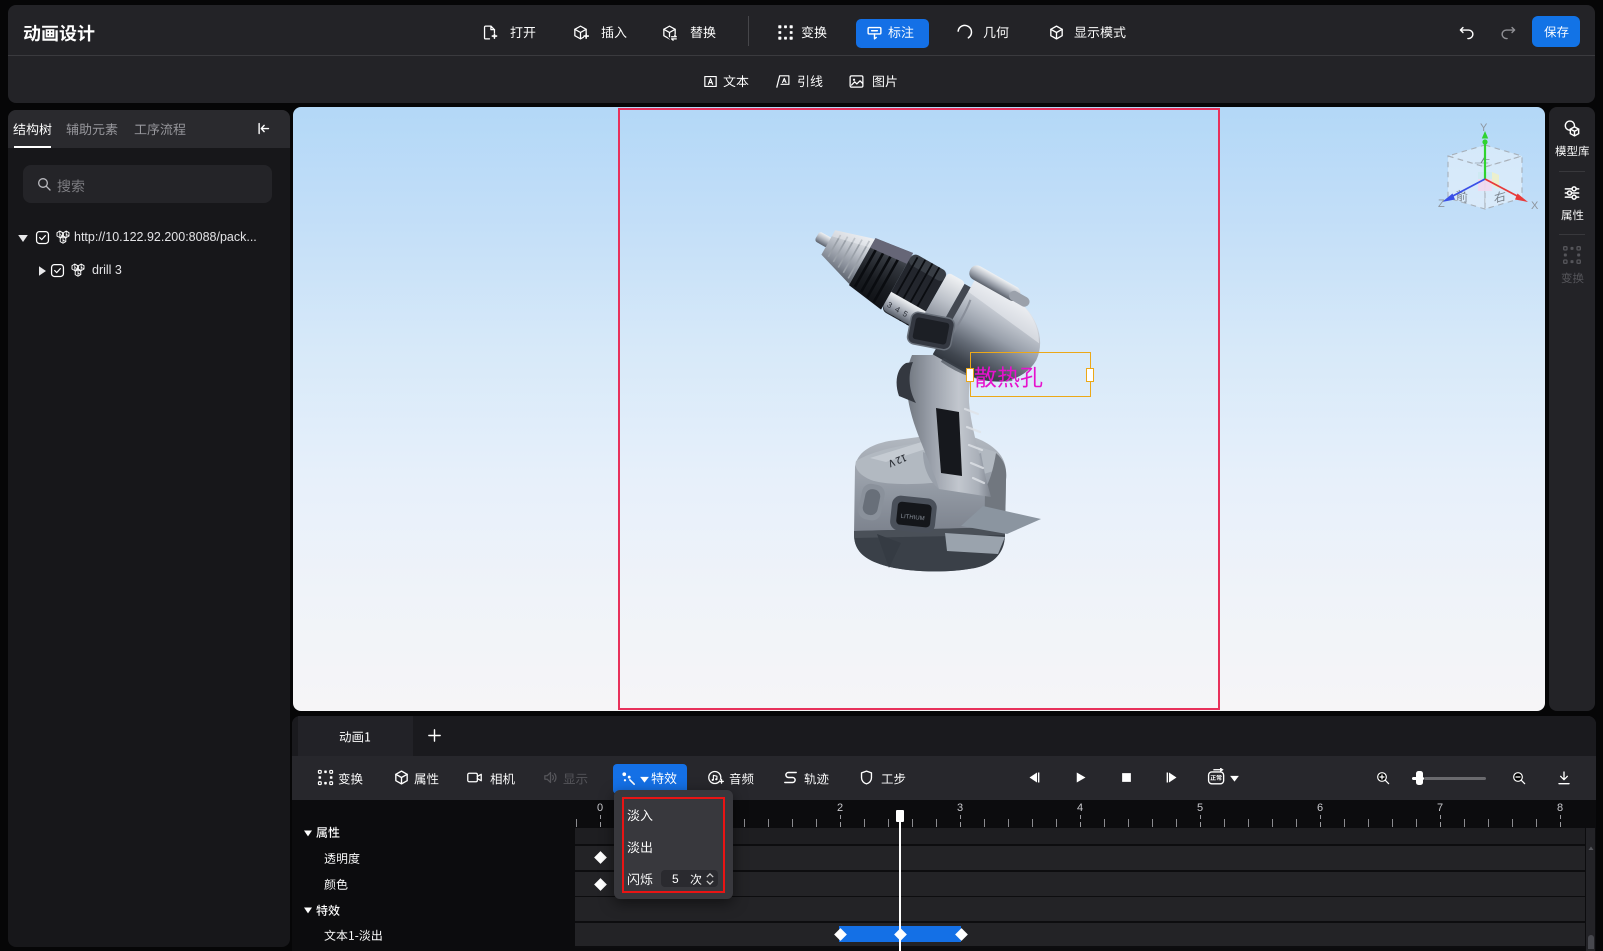  Describe the element at coordinates (1484, 128) in the screenshot. I see `svg-text: Y` at that location.